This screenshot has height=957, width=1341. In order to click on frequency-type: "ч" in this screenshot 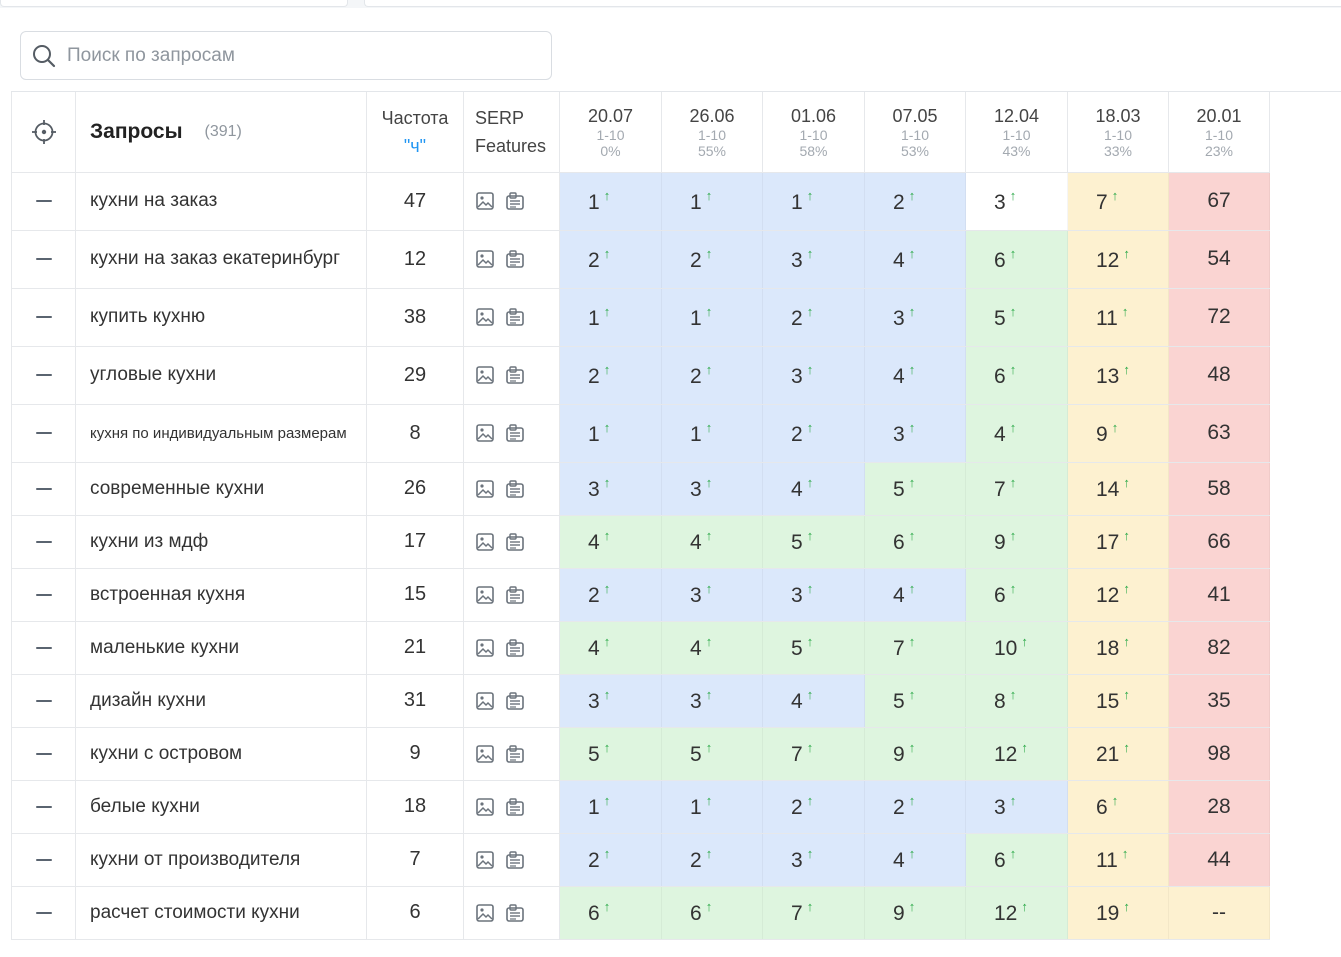, I will do `click(415, 146)`.